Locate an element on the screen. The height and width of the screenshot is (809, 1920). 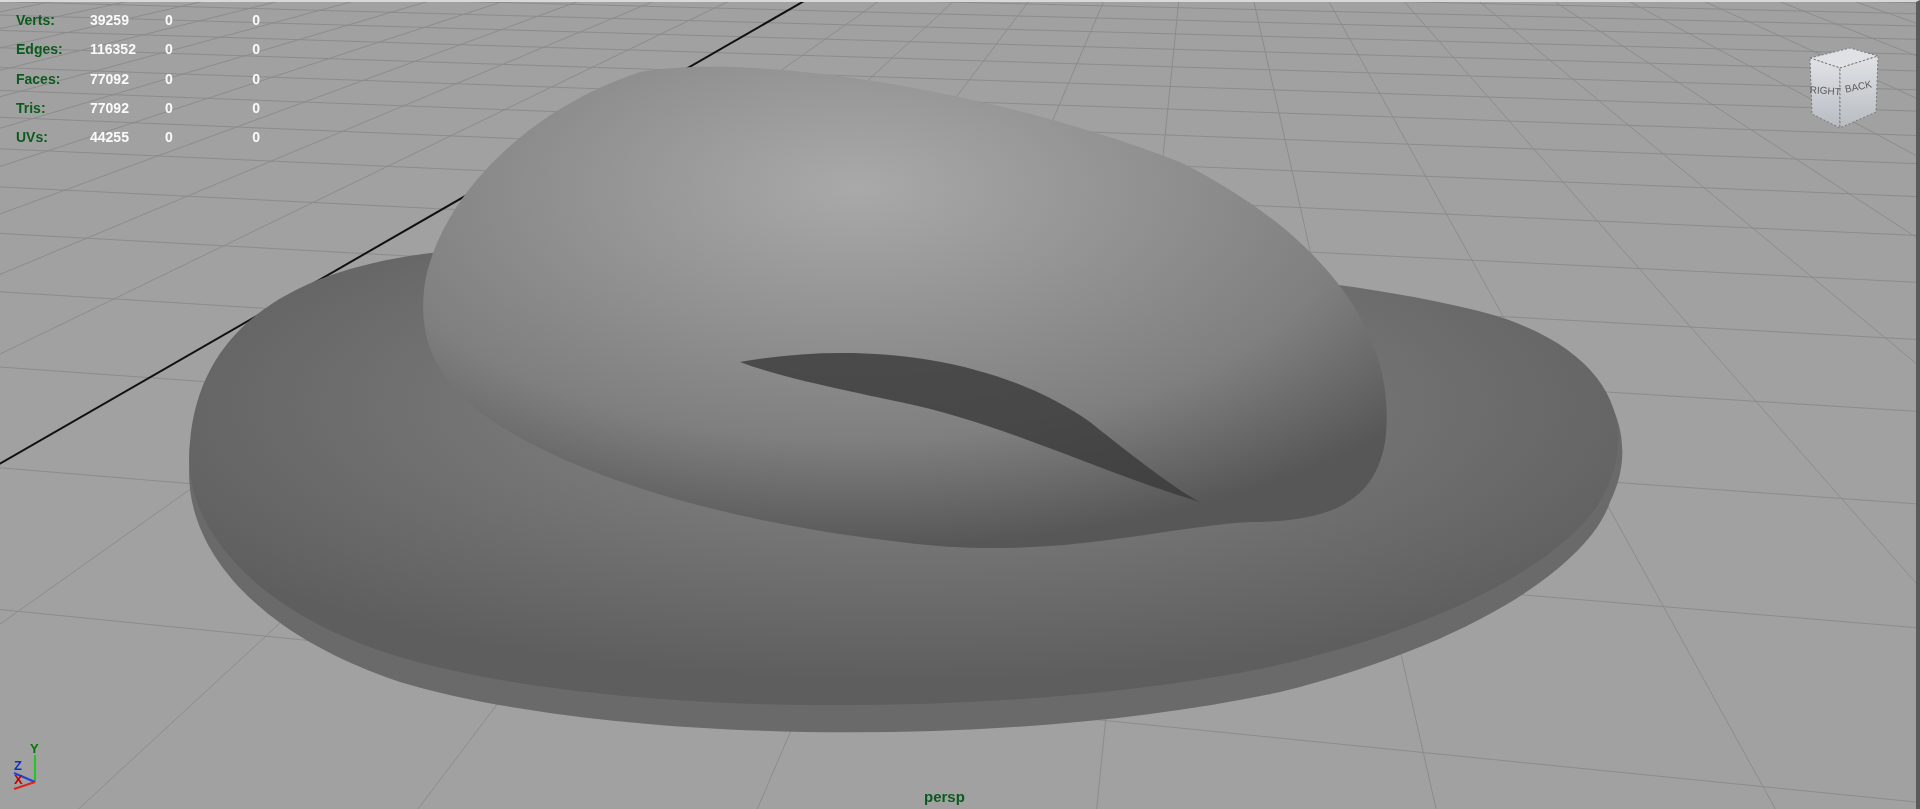
stat-label: Tris: is located at coordinates (31, 109).